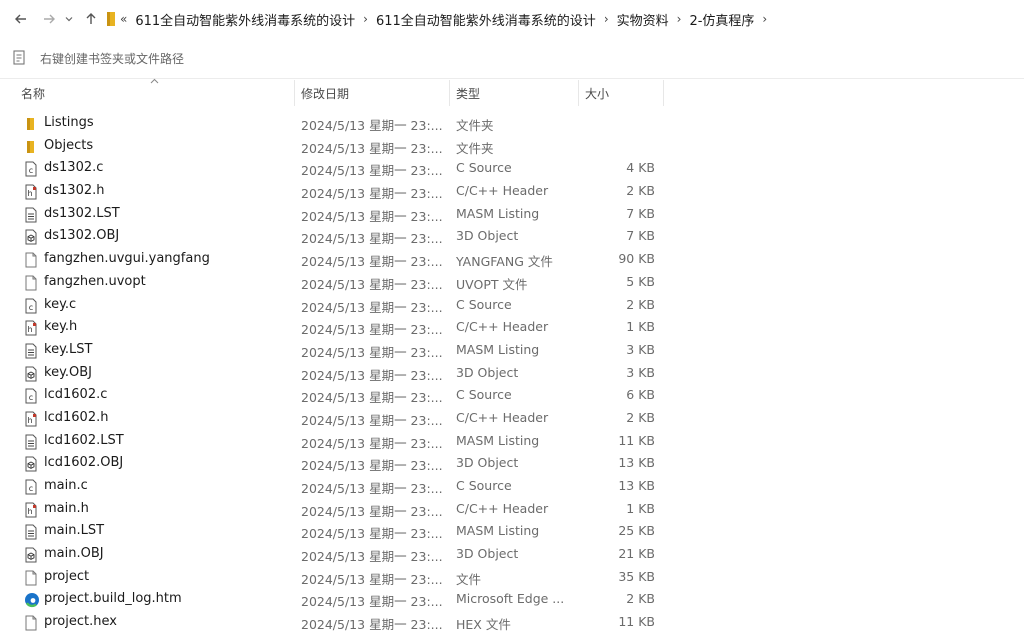  What do you see at coordinates (502, 417) in the screenshot?
I see `file-type: C/C++ Header` at bounding box center [502, 417].